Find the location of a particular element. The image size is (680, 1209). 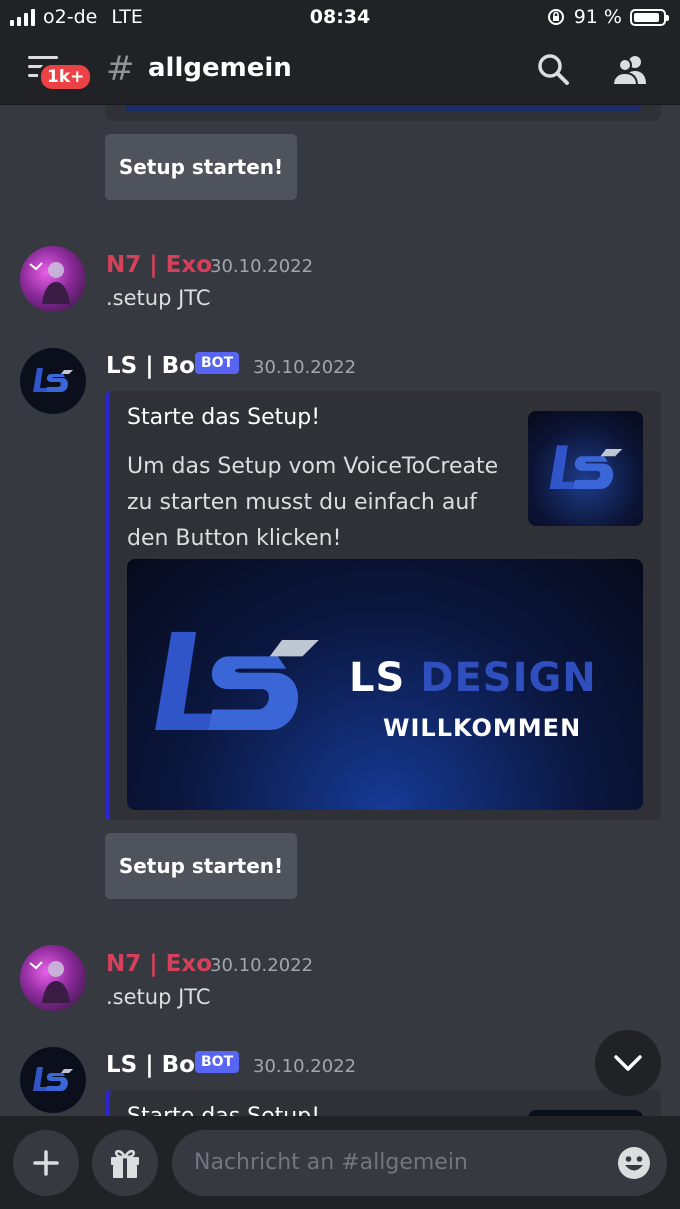

embed-thumbnail is located at coordinates (585, 468).